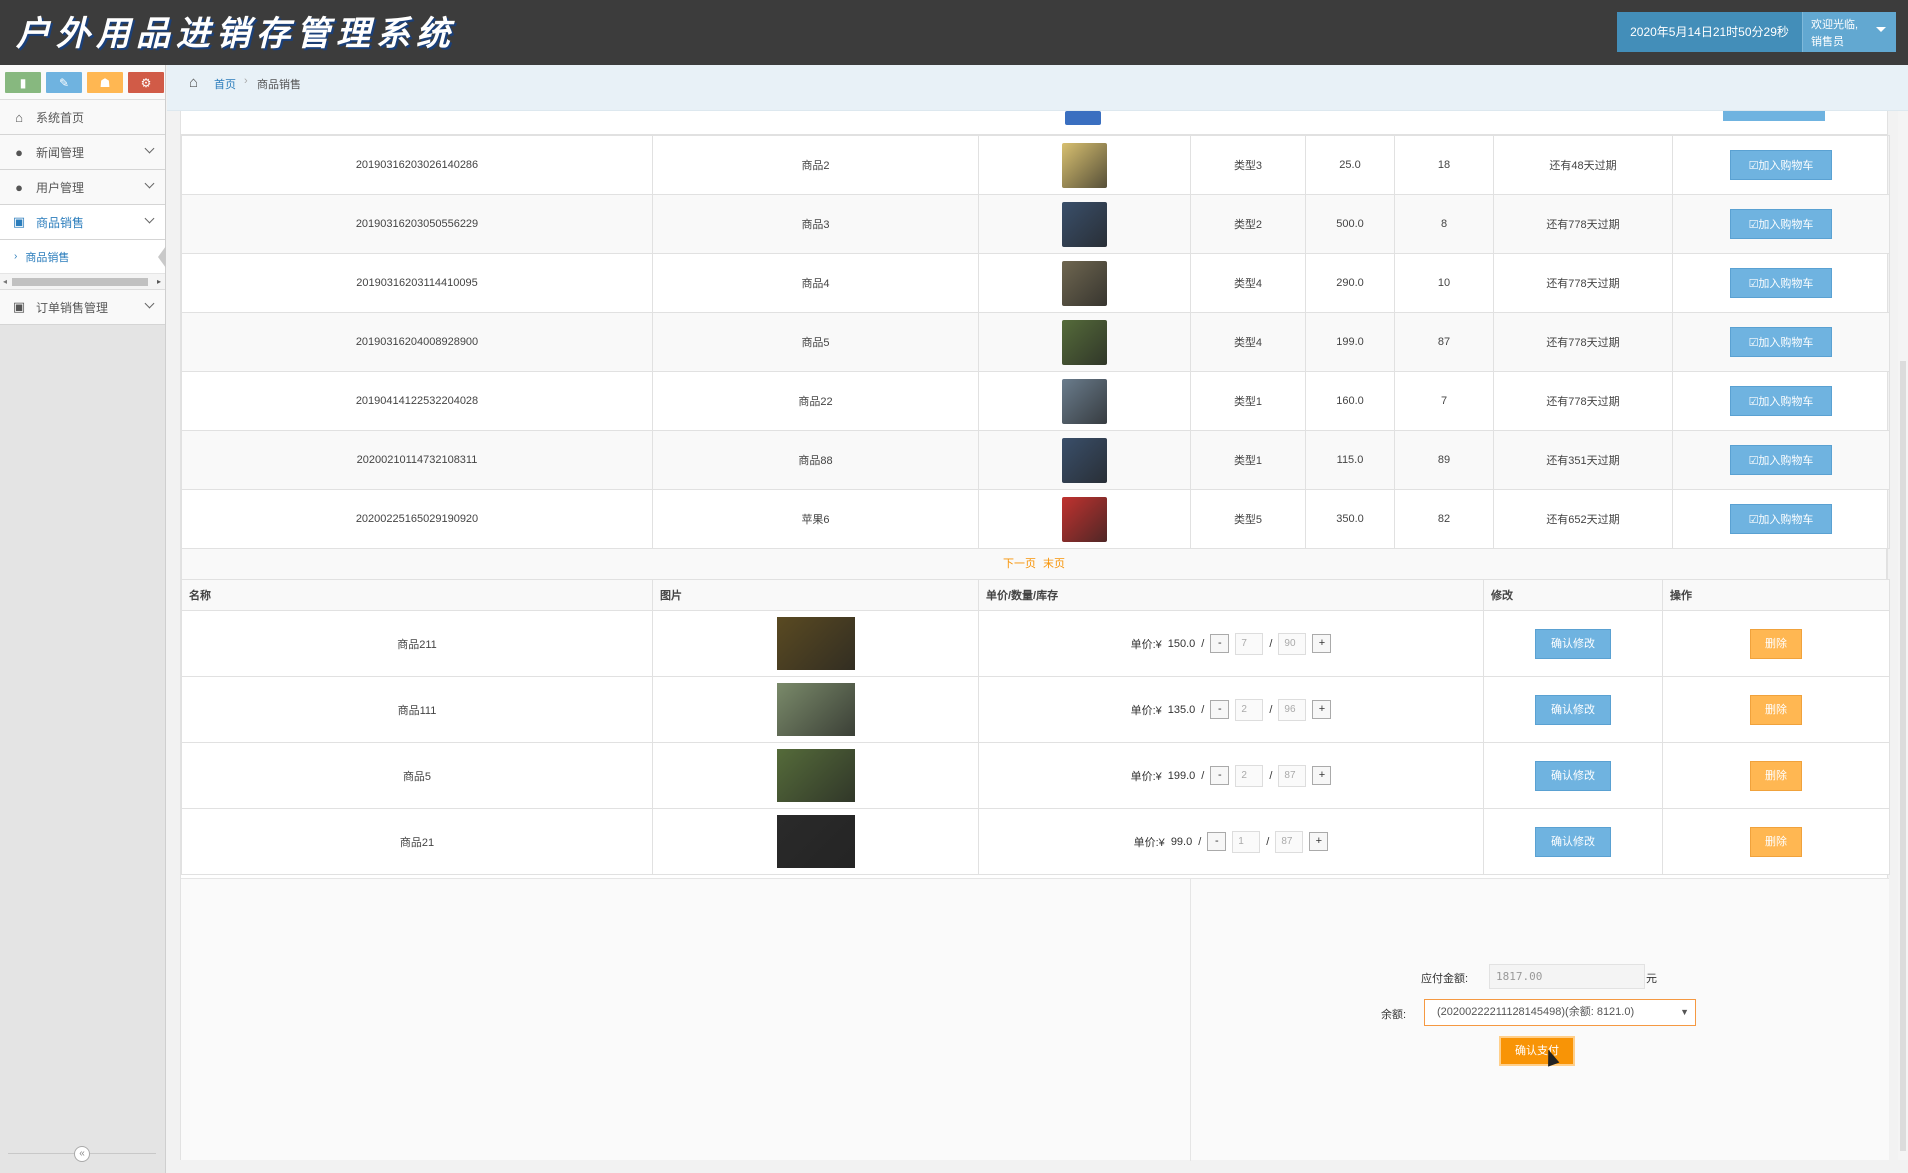 The height and width of the screenshot is (1173, 1908). I want to click on sidebar-item-home: ⌂ 系统首页, so click(82, 117).